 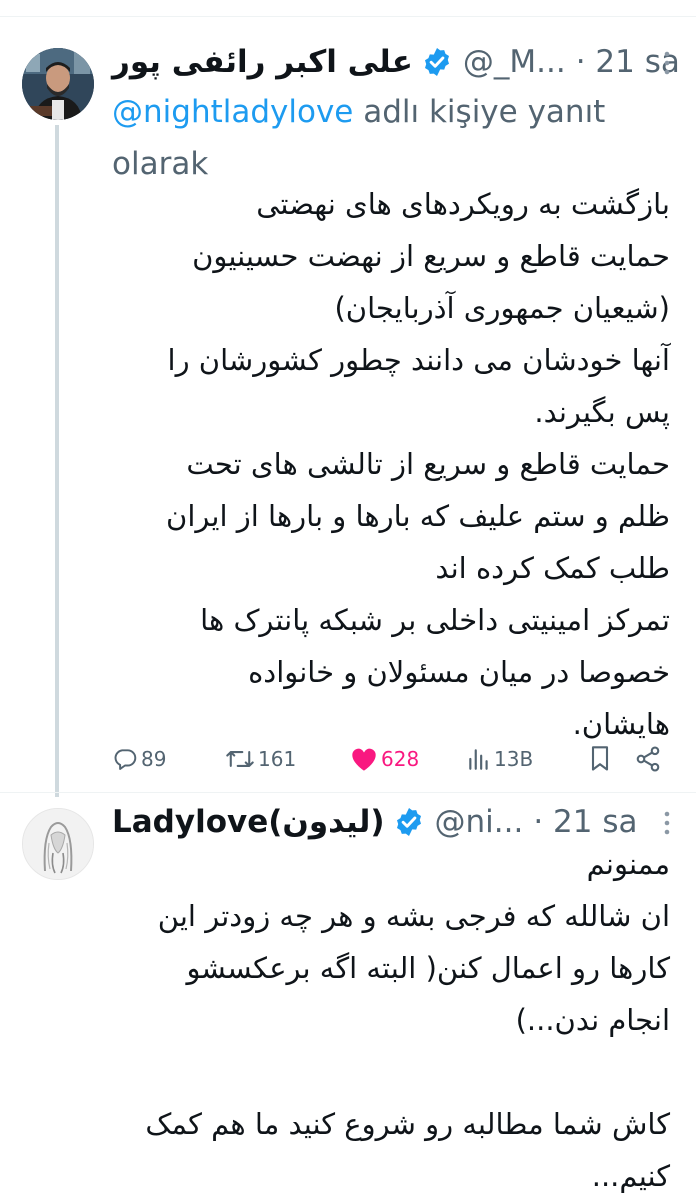 What do you see at coordinates (348, 16) in the screenshot?
I see `top-divider` at bounding box center [348, 16].